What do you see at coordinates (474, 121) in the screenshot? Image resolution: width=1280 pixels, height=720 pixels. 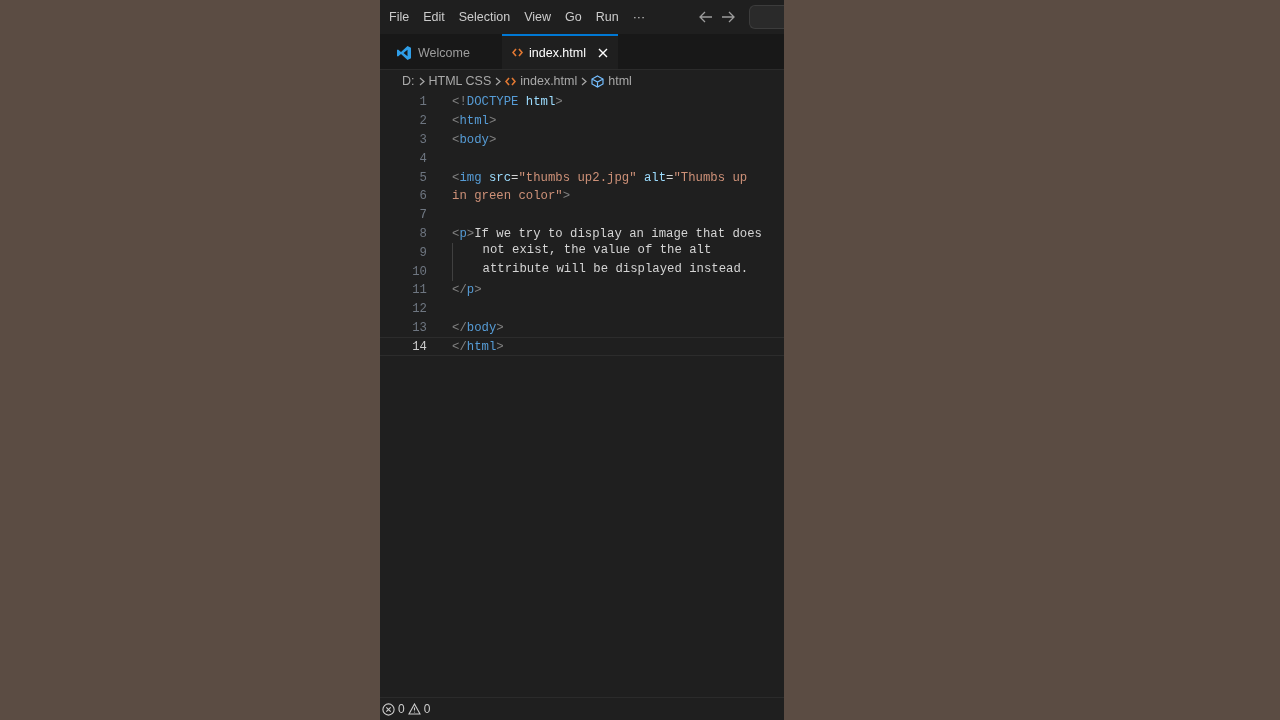 I see `code-line: <html>` at bounding box center [474, 121].